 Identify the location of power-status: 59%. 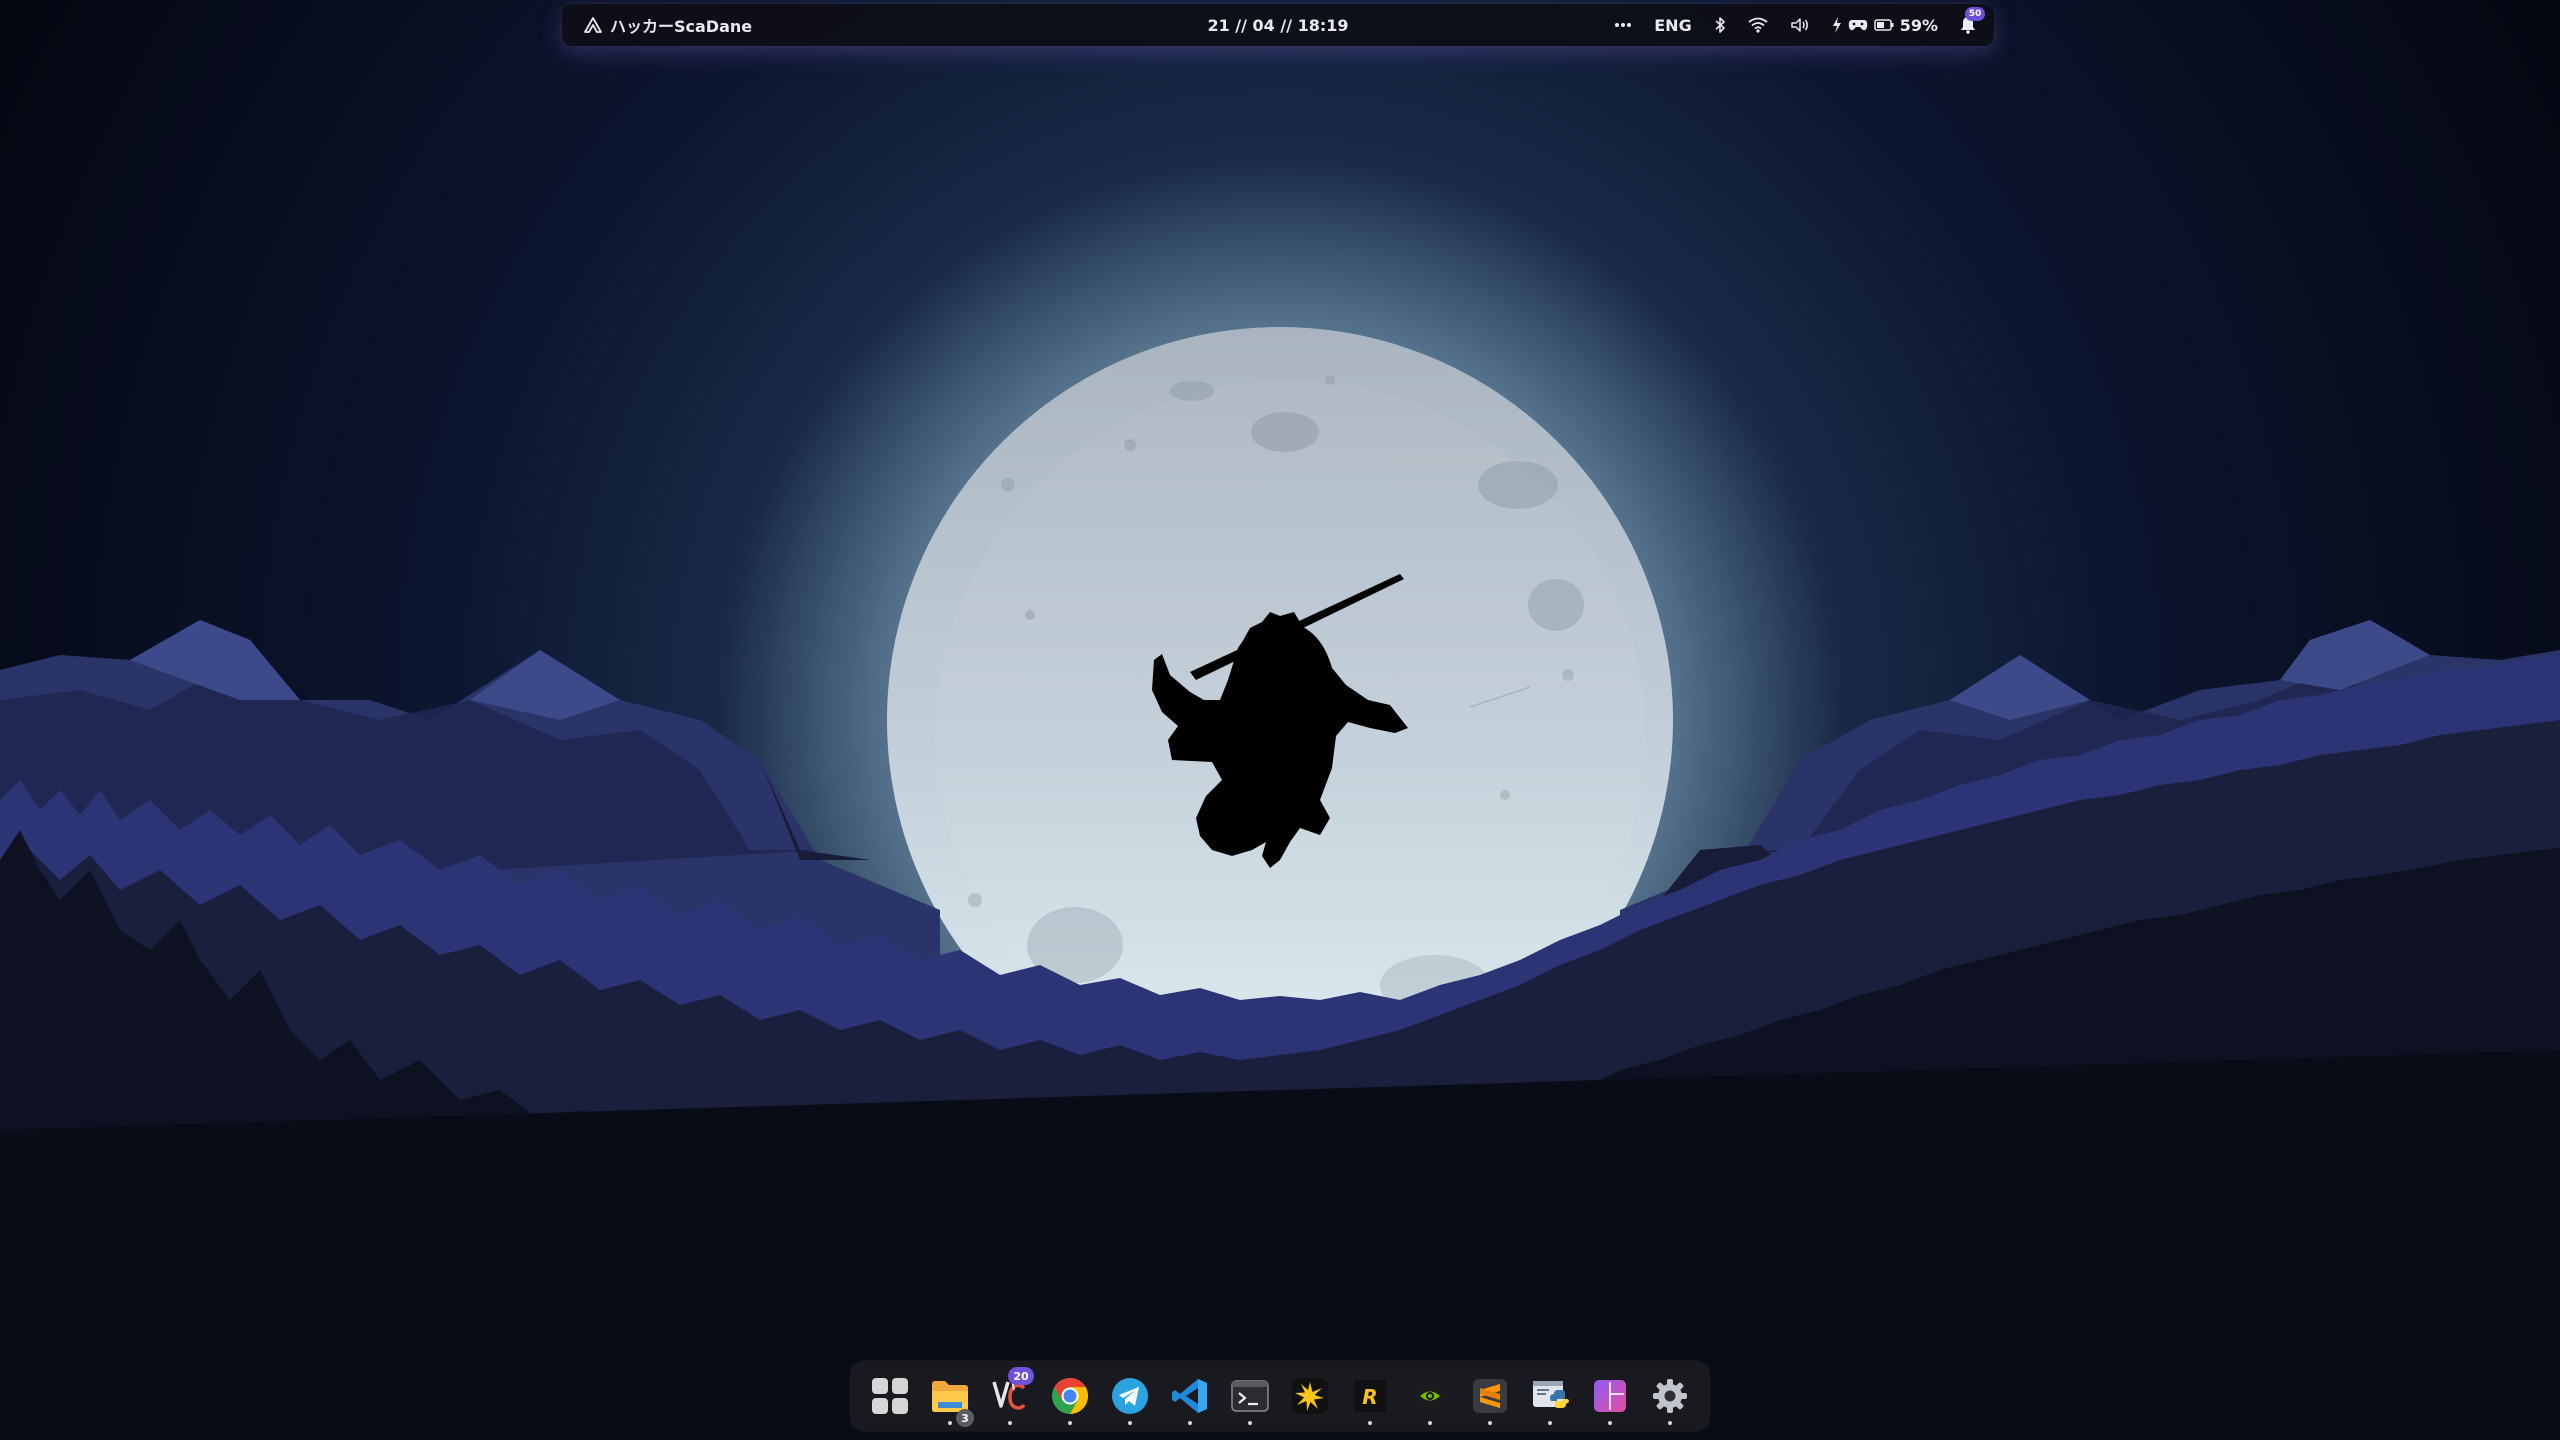
(1885, 25).